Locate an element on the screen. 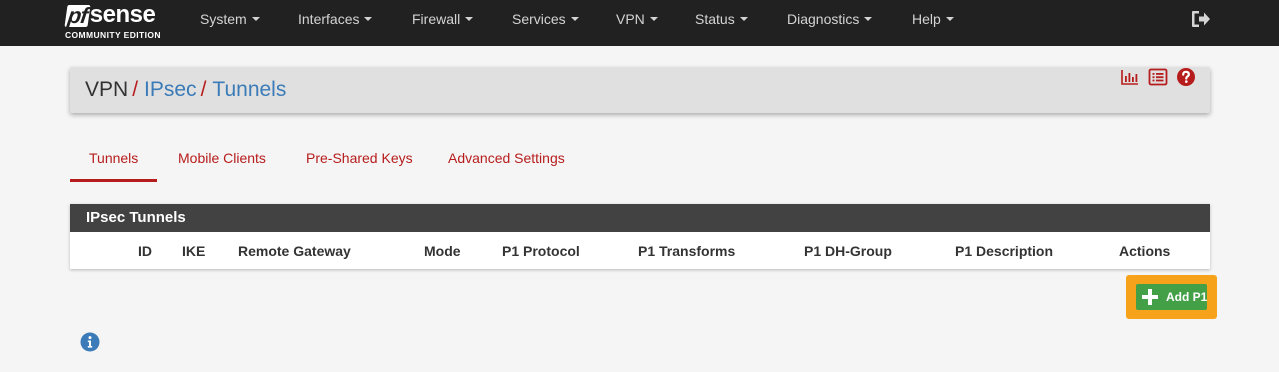 The width and height of the screenshot is (1279, 372). add-p1-button: Add P1 is located at coordinates (1171, 297).